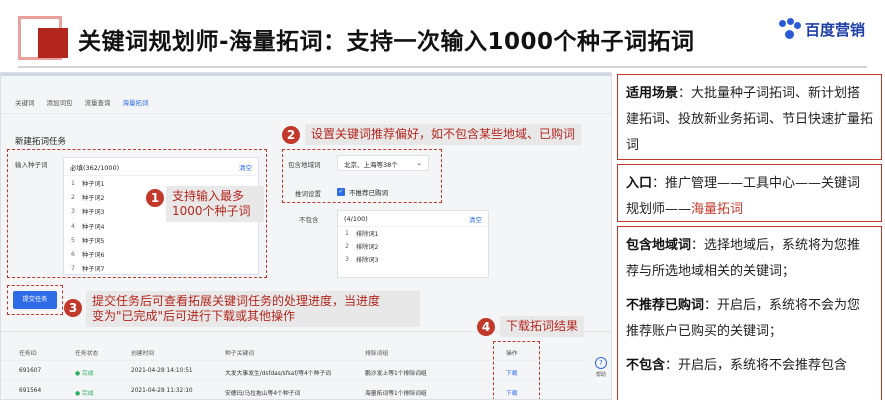 The height and width of the screenshot is (400, 885). Describe the element at coordinates (306, 113) in the screenshot. I see `tabs-divider` at that location.